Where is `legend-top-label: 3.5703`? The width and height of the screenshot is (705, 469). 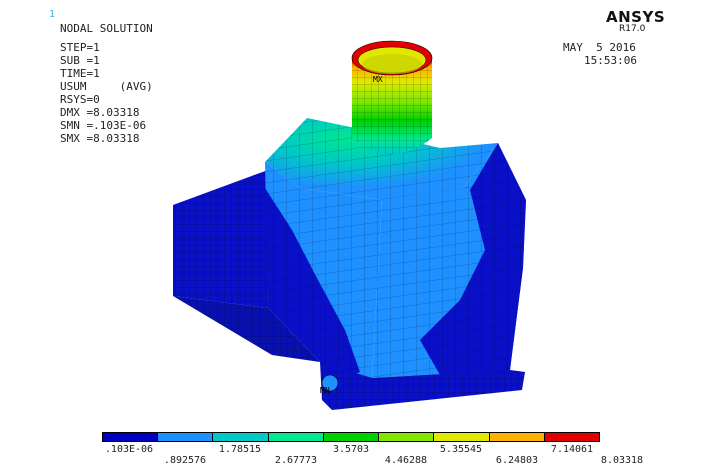 legend-top-label: 3.5703 is located at coordinates (351, 449).